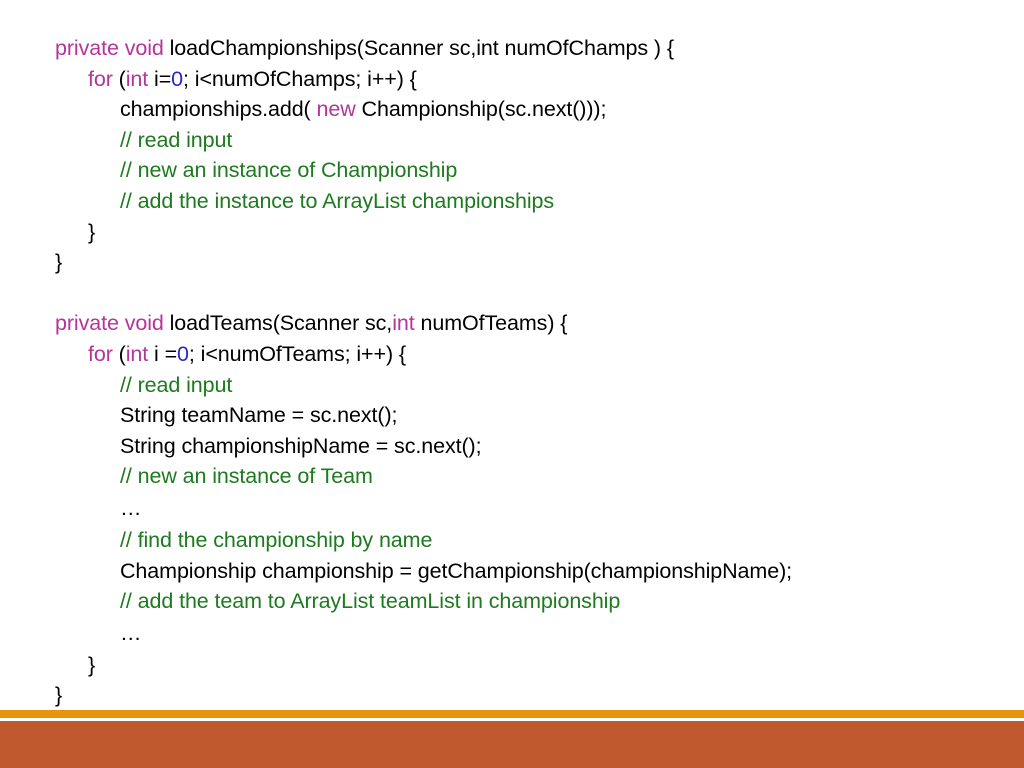  I want to click on code-token-plain: loadTeams(Scanner sc,, so click(278, 323).